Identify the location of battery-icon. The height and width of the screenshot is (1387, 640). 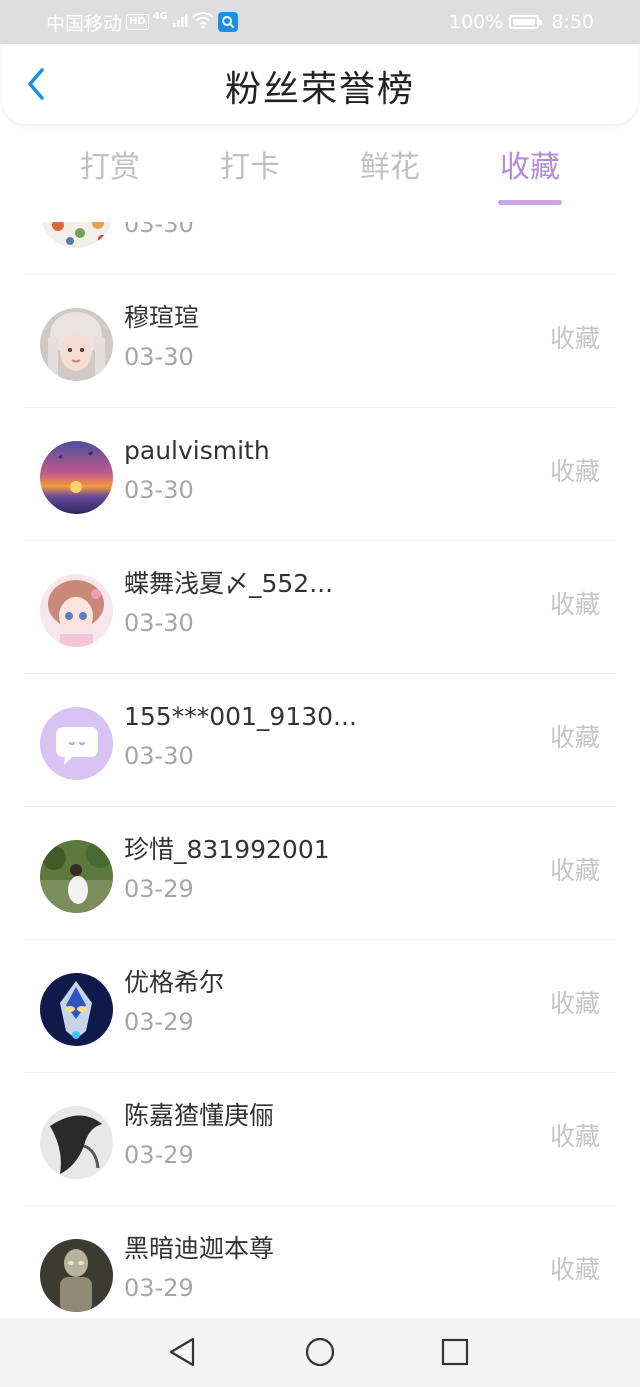
(526, 22).